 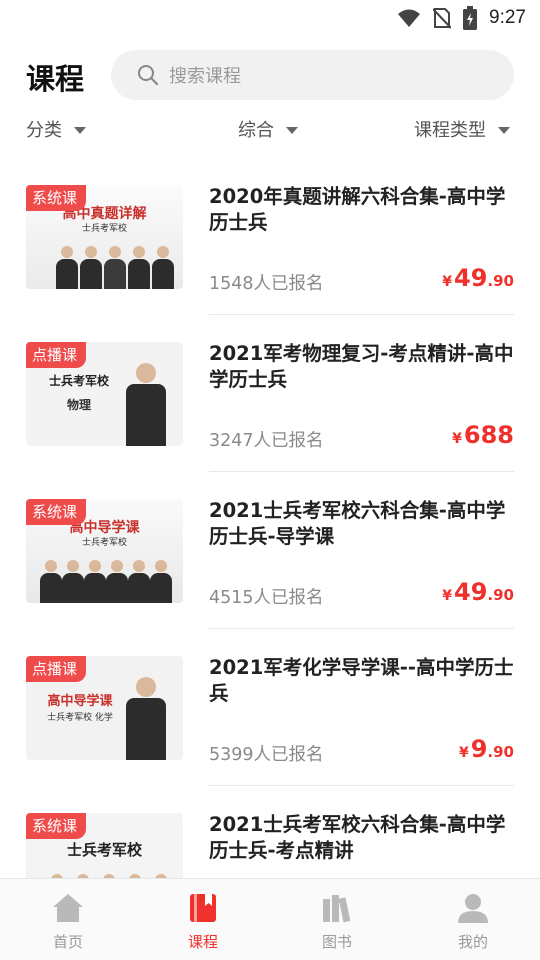 What do you see at coordinates (461, 18) in the screenshot?
I see `status-icons: 9:27` at bounding box center [461, 18].